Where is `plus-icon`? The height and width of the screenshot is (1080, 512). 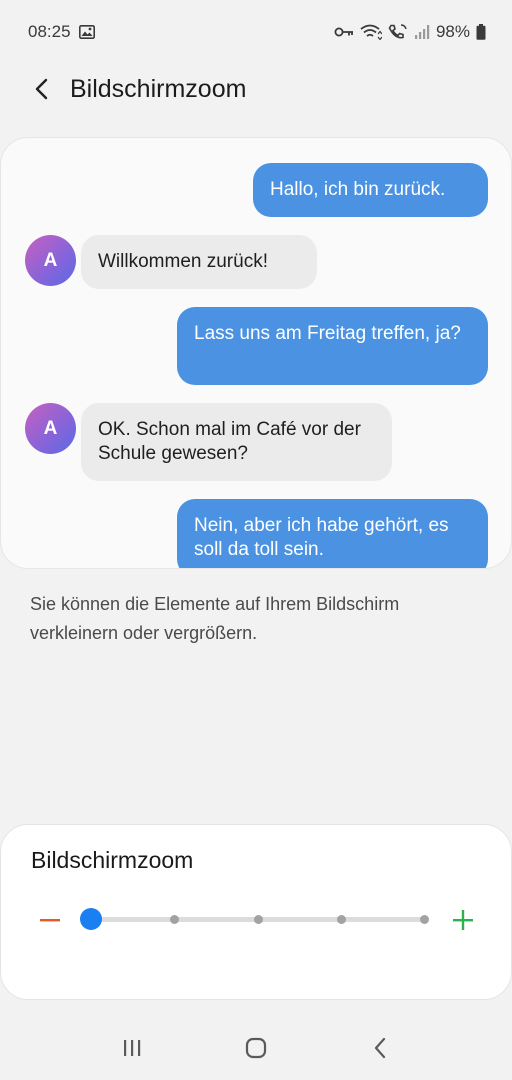
plus-icon is located at coordinates (463, 920).